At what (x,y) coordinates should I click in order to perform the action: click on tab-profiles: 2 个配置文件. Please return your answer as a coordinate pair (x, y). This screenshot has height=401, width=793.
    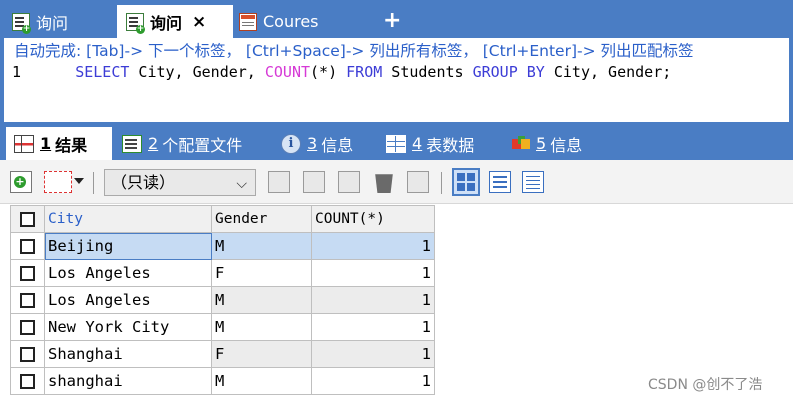
    Looking at the image, I should click on (182, 143).